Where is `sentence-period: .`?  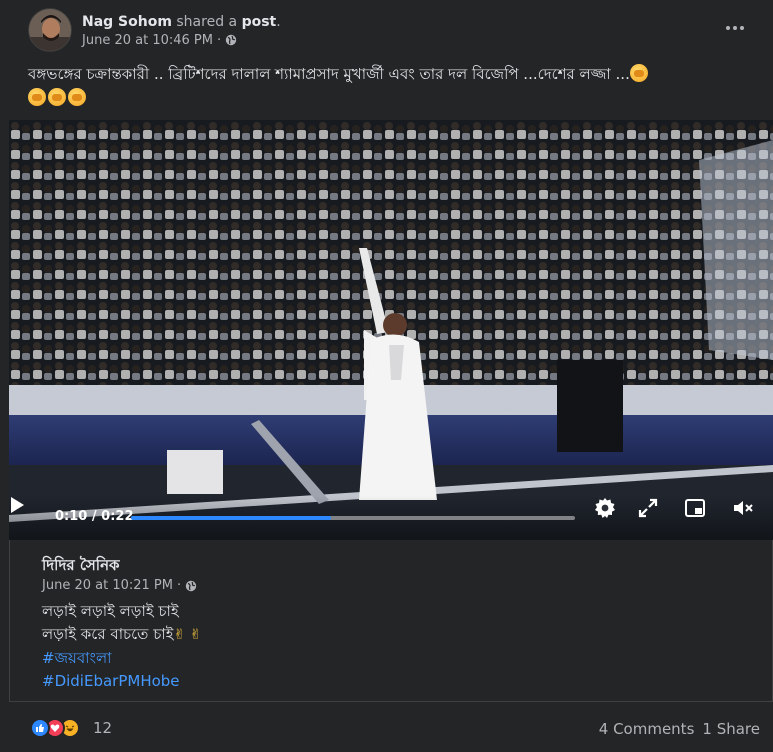 sentence-period: . is located at coordinates (278, 21).